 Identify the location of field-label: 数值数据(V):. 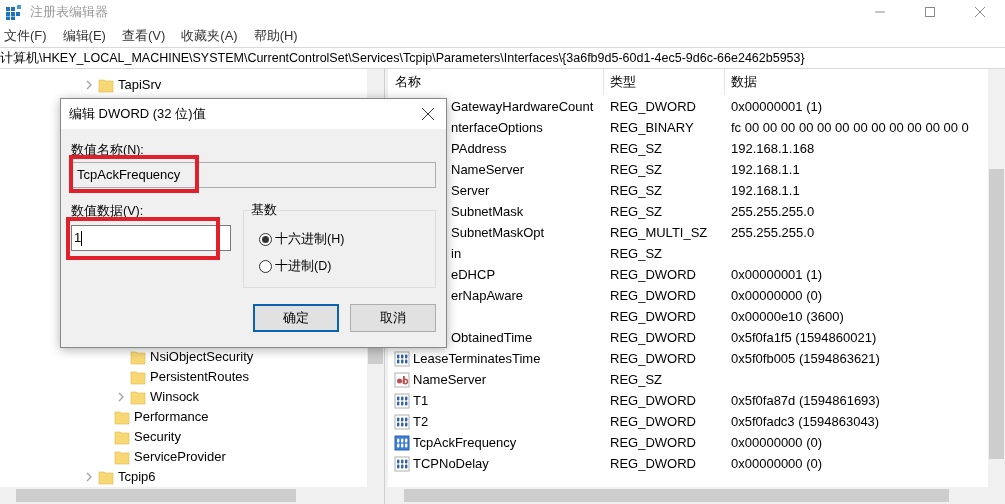
(108, 210).